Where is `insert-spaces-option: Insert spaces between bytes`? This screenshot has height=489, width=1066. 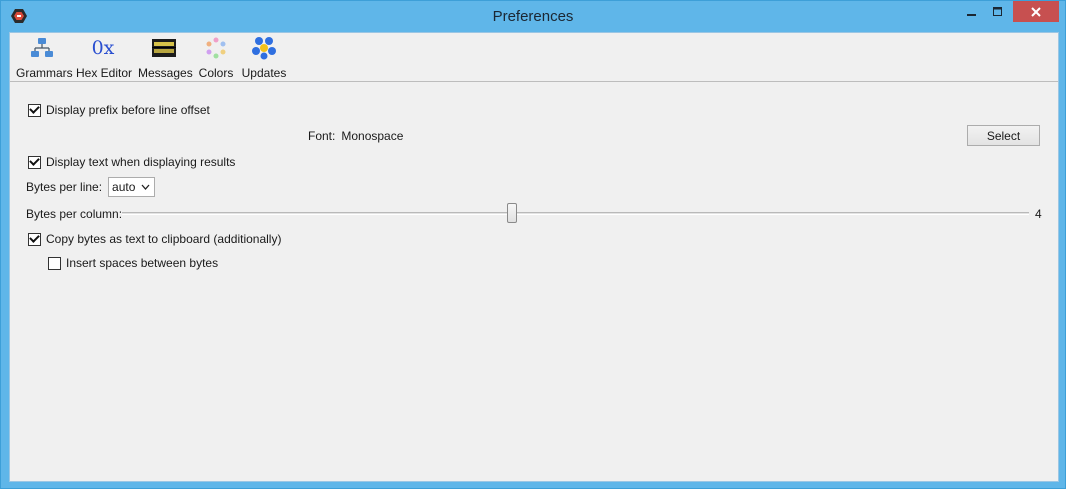
insert-spaces-option: Insert spaces between bytes is located at coordinates (133, 263).